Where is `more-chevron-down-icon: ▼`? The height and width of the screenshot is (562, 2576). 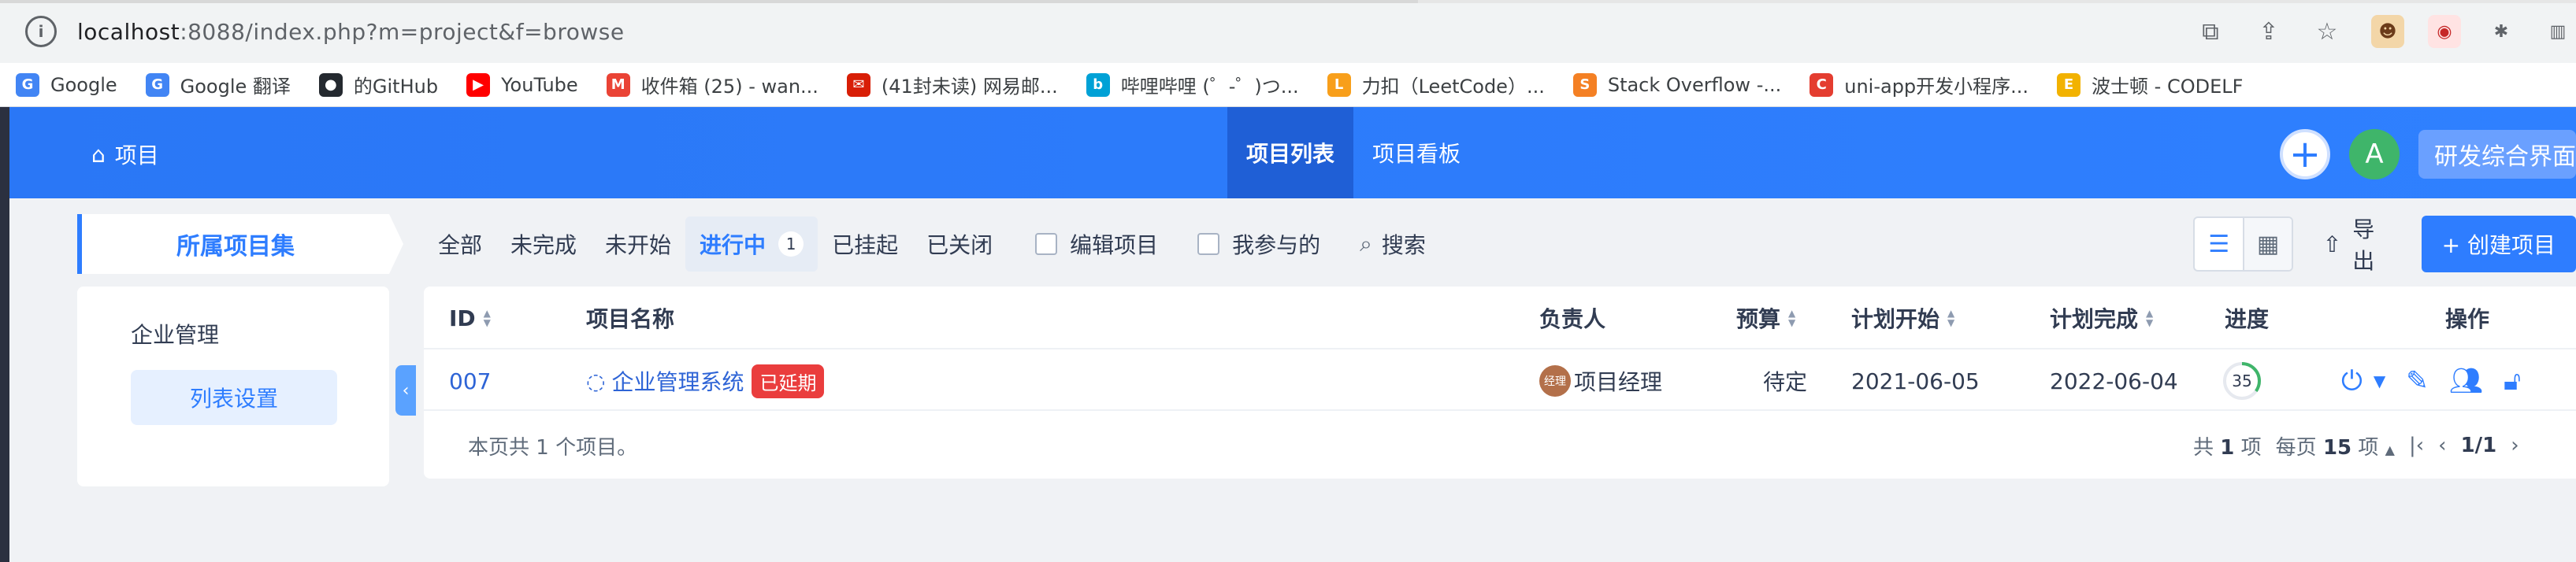
more-chevron-down-icon: ▼ is located at coordinates (2379, 381).